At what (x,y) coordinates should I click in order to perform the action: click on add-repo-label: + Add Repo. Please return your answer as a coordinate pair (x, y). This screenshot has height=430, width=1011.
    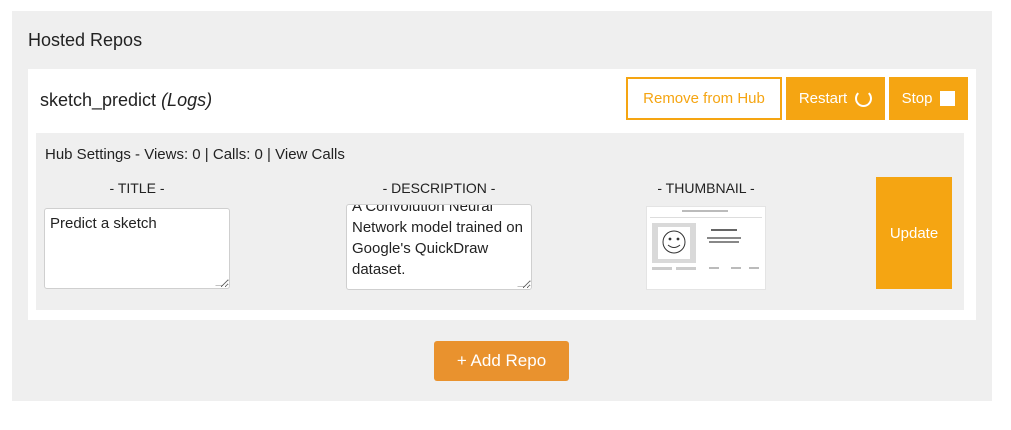
    Looking at the image, I should click on (501, 360).